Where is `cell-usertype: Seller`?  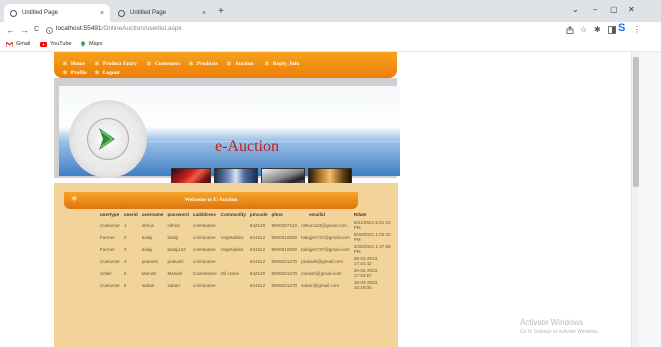
cell-usertype: Seller is located at coordinates (106, 273).